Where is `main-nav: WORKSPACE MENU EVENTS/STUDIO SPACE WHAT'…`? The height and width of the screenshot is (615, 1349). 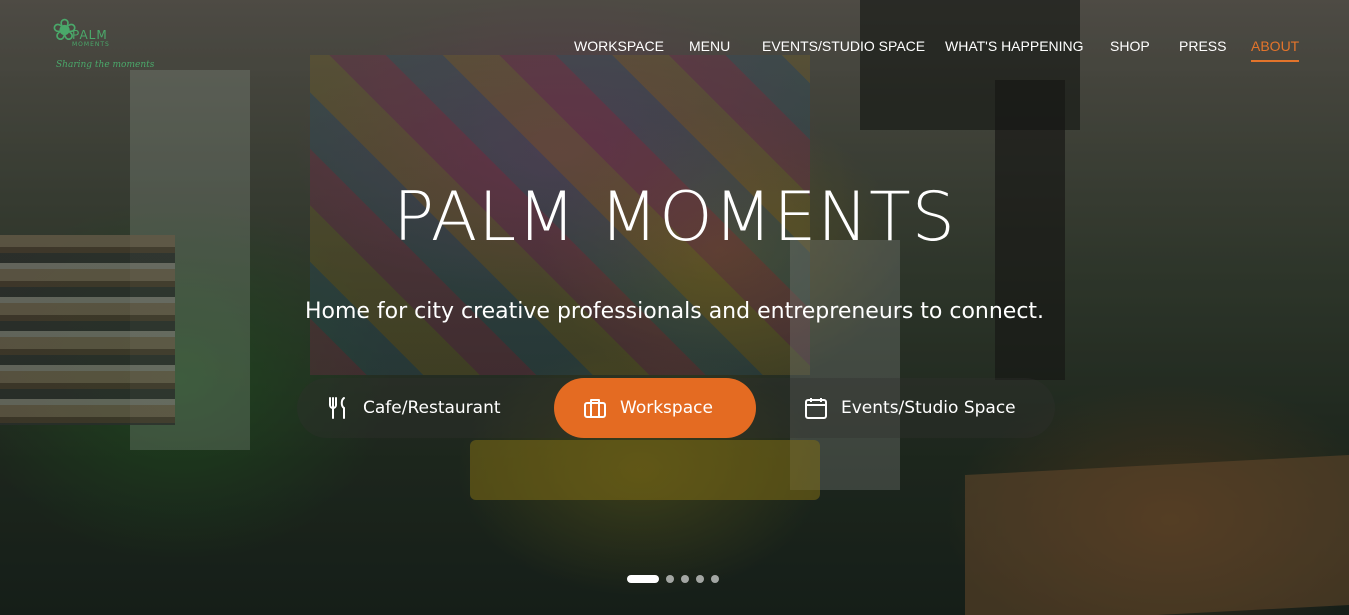 main-nav: WORKSPACE MENU EVENTS/STUDIO SPACE WHAT'… is located at coordinates (674, 53).